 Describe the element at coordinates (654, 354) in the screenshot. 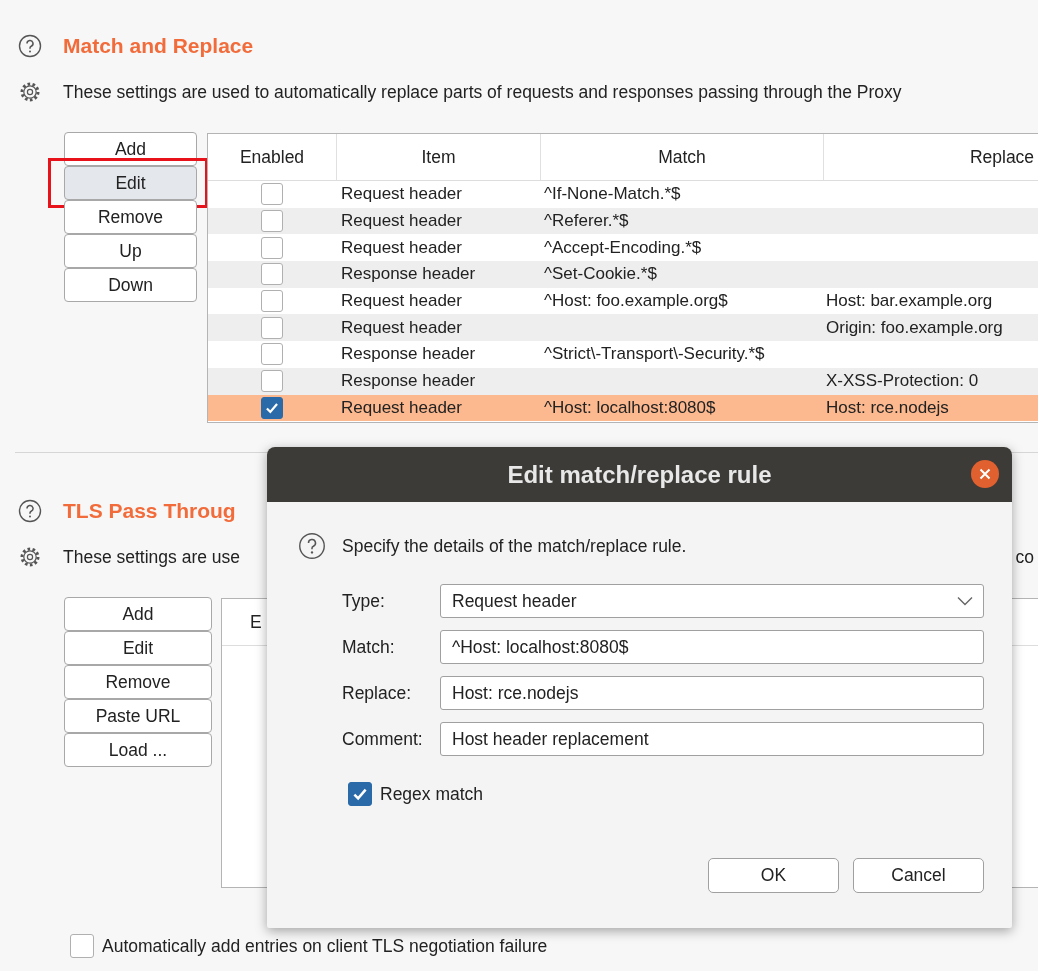

I see `table-cell: ^Strict\-Transport\-Security.*$` at that location.